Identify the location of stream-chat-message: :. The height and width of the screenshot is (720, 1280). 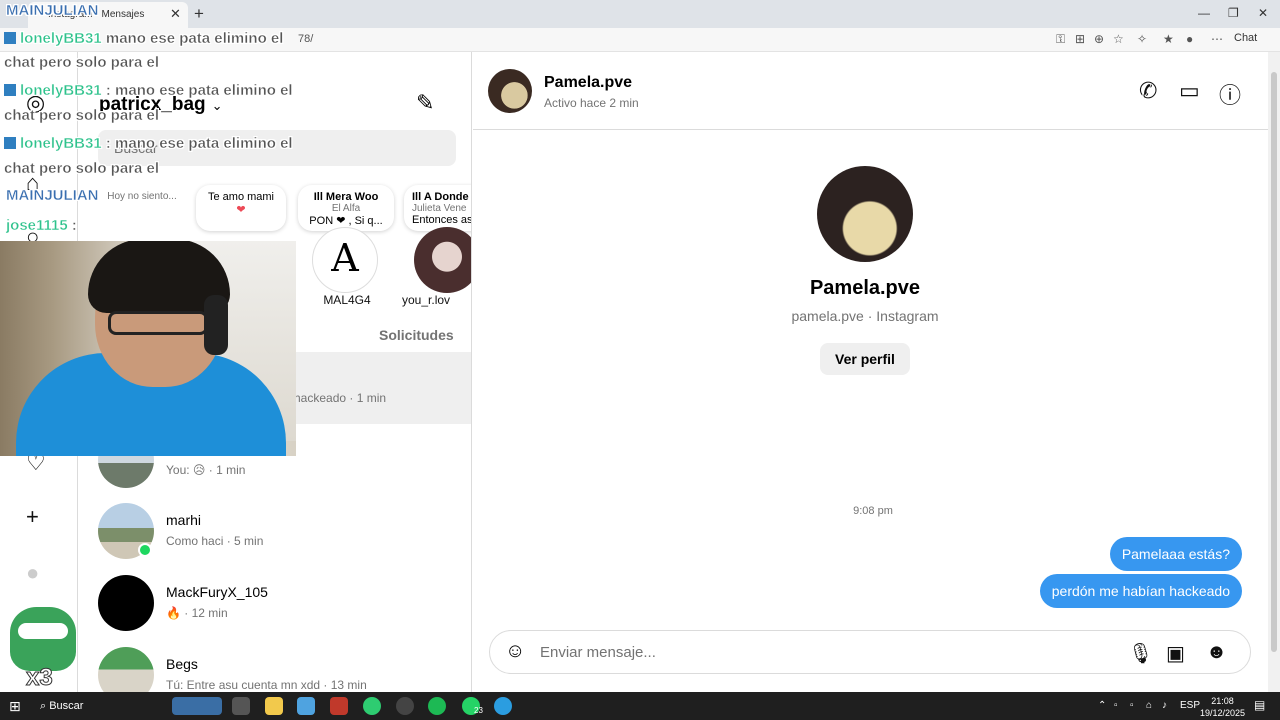
(72, 225).